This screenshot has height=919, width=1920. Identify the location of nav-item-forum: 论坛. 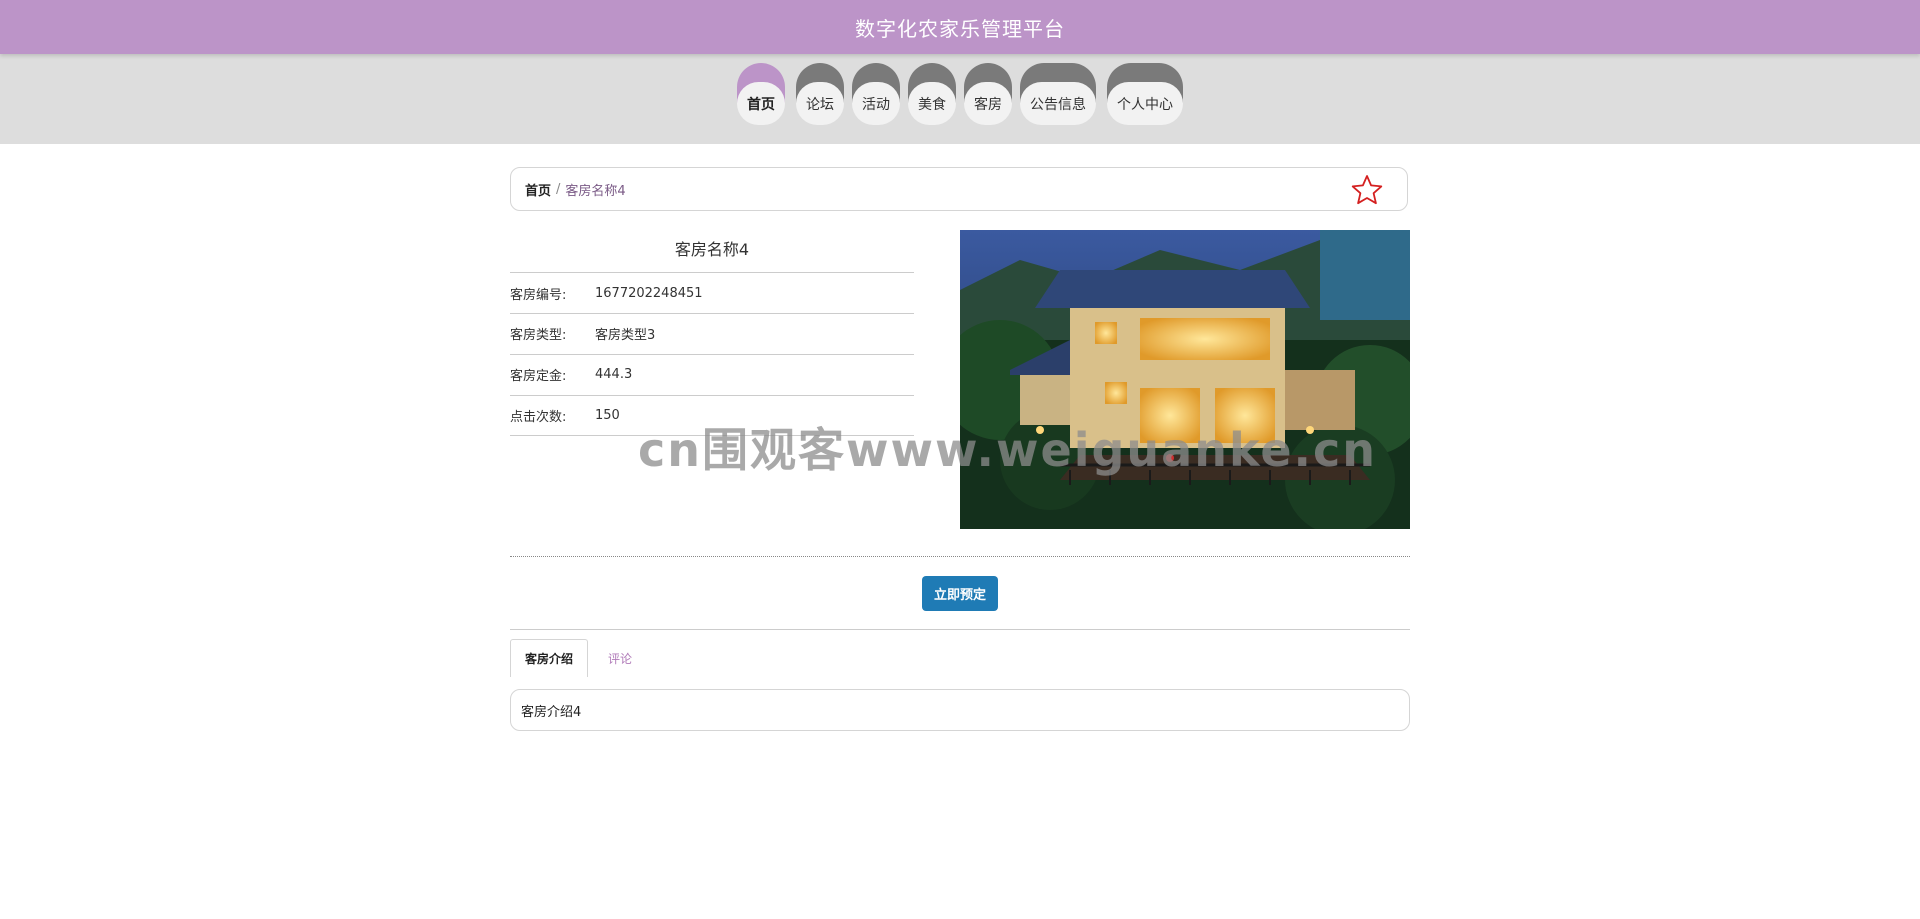
(820, 94).